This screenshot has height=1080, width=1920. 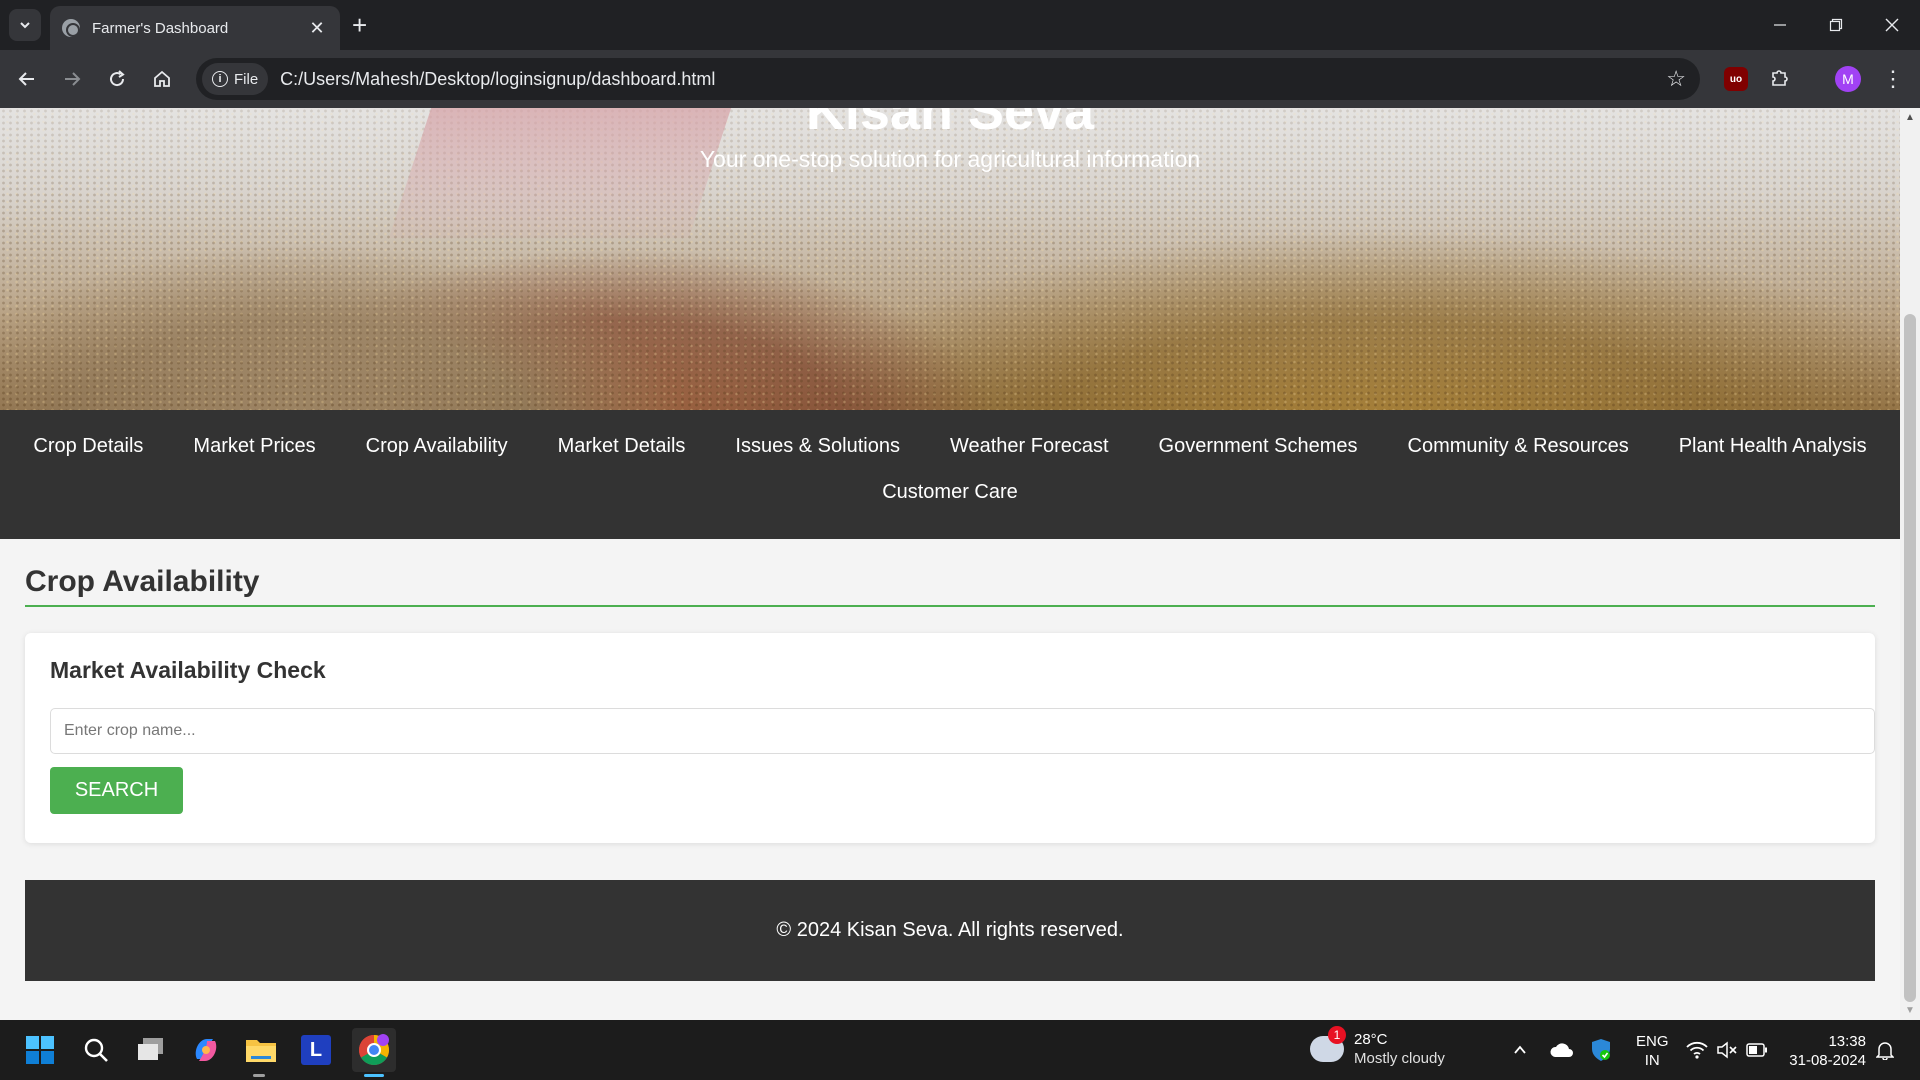 I want to click on globe-icon, so click(x=71, y=28).